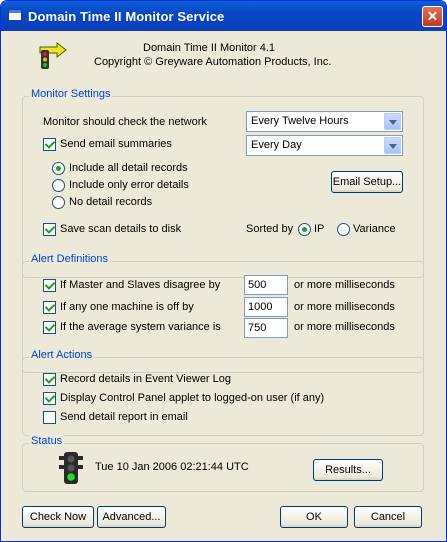 The width and height of the screenshot is (447, 542). I want to click on alert-definitions-legend: Alert Definitions, so click(70, 259).